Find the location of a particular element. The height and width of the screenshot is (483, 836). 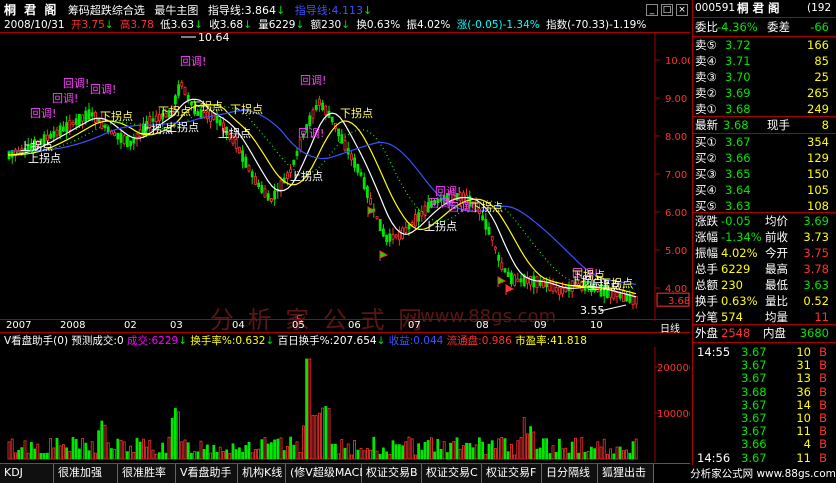

stock-code-suffix: (192 is located at coordinates (819, 8).